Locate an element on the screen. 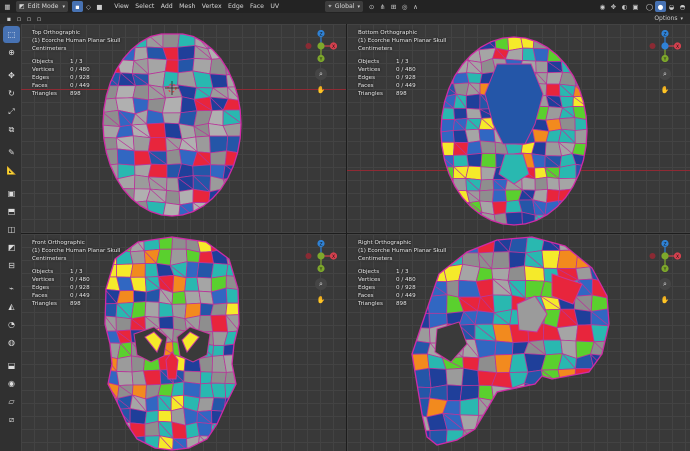  solid-shading-icon: ● is located at coordinates (660, 6).